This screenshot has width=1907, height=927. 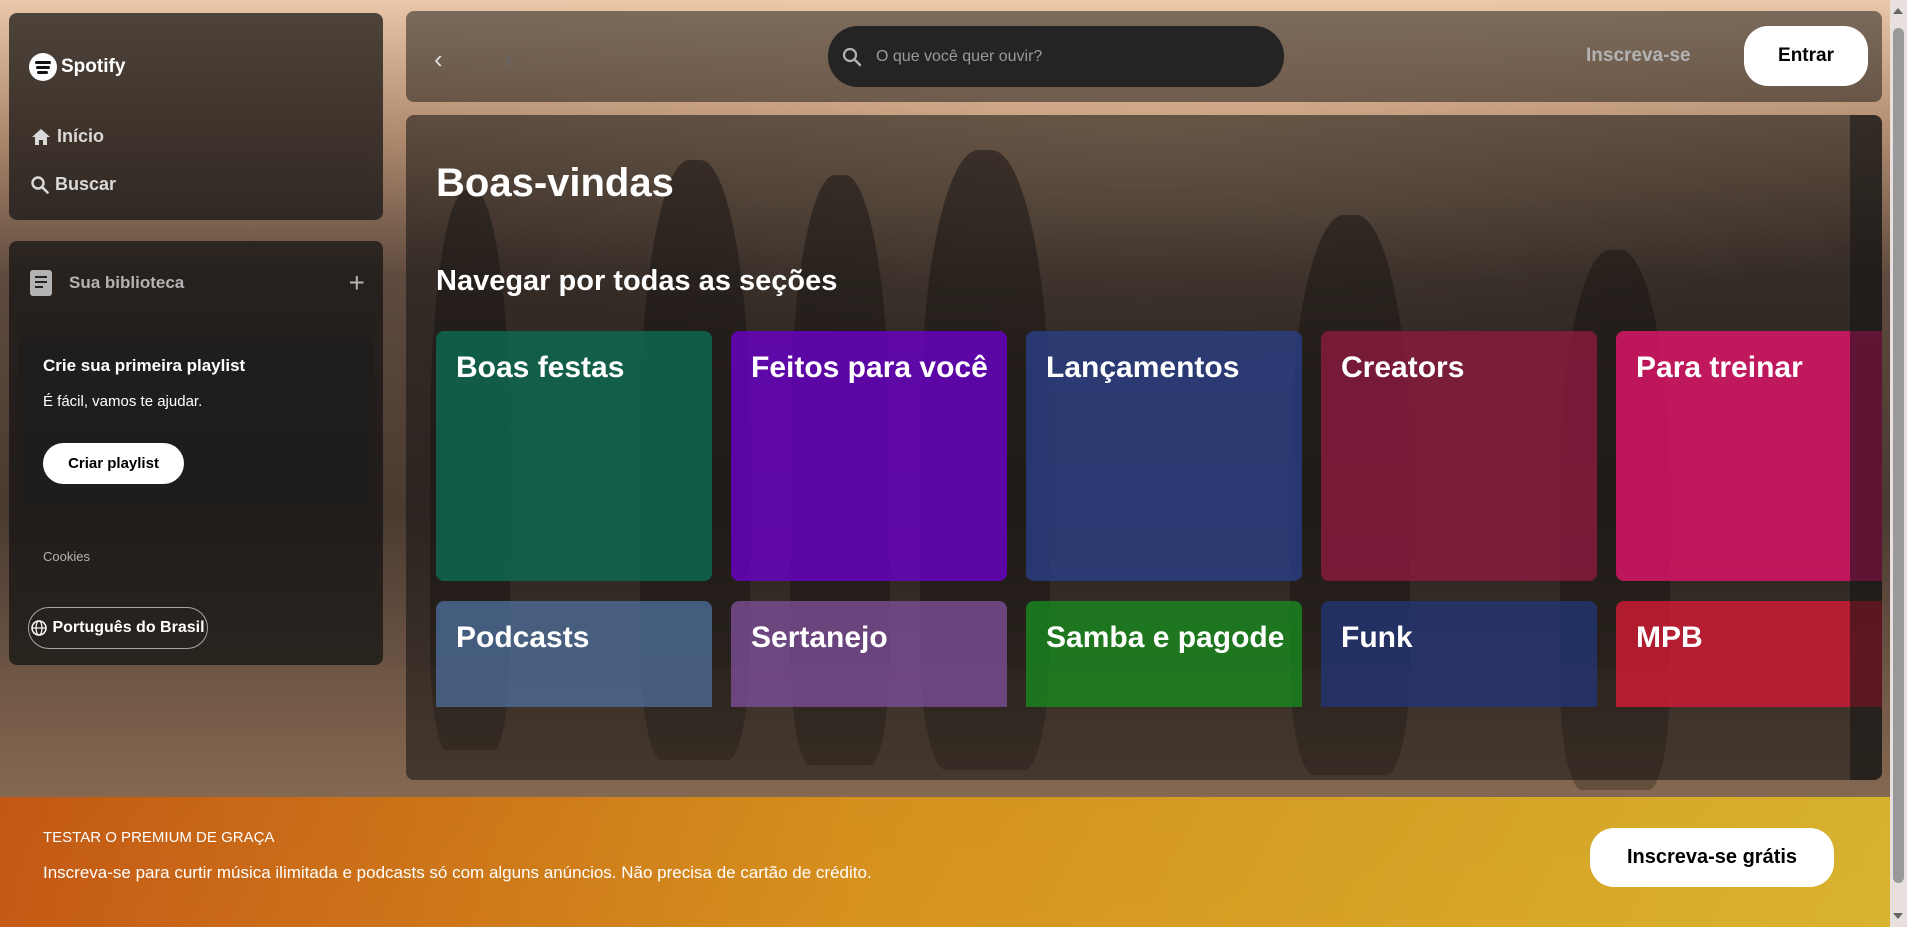 I want to click on tiles-overflow-edge, so click(x=1866, y=447).